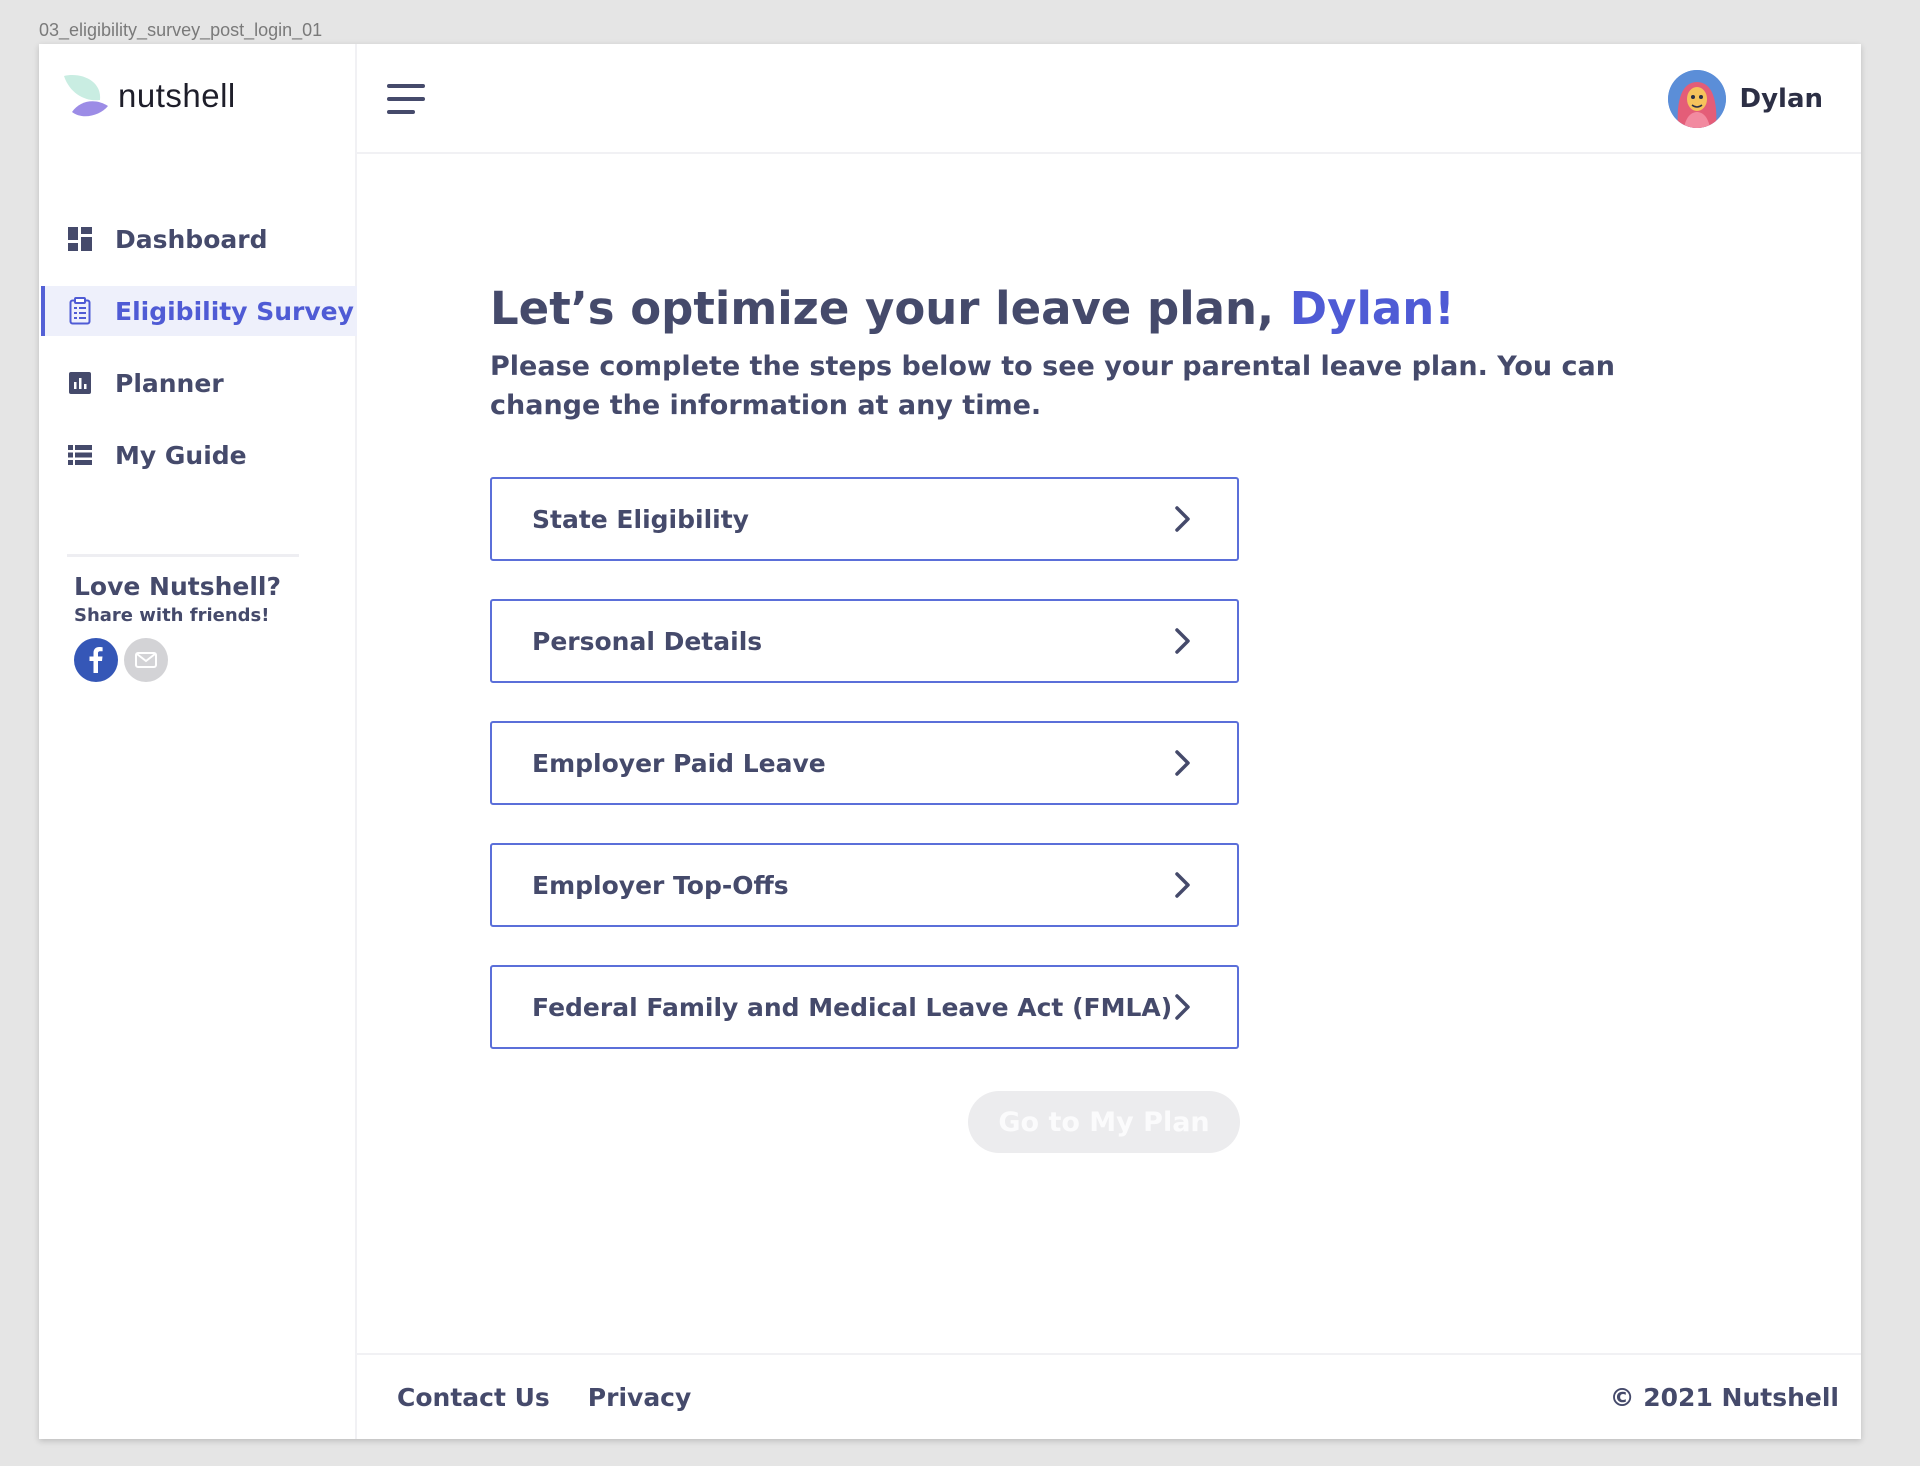  What do you see at coordinates (181, 30) in the screenshot?
I see `artboard-label: 03_eligibility_survey_post_login_01` at bounding box center [181, 30].